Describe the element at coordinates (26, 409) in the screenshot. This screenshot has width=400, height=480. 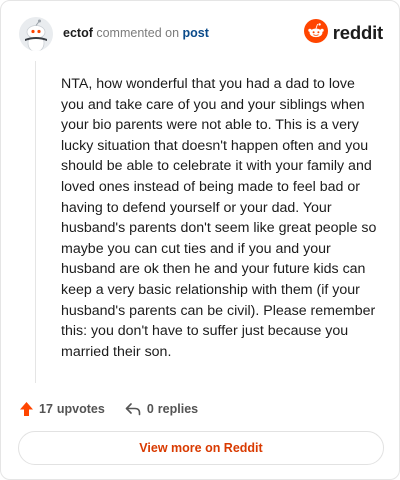
I see `upvote-arrow-icon` at that location.